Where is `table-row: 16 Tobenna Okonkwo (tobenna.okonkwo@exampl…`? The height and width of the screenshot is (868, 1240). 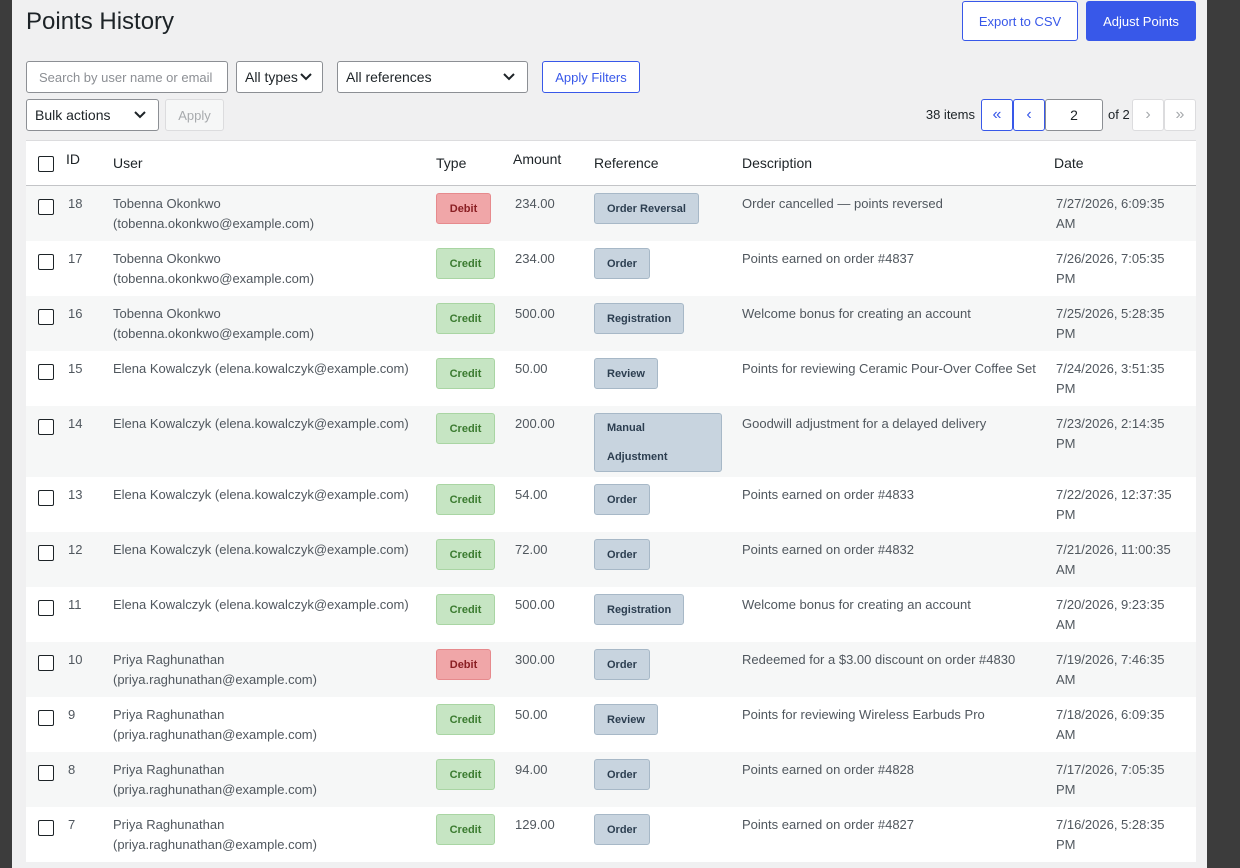
table-row: 16 Tobenna Okonkwo (tobenna.okonkwo@exampl… is located at coordinates (611, 323).